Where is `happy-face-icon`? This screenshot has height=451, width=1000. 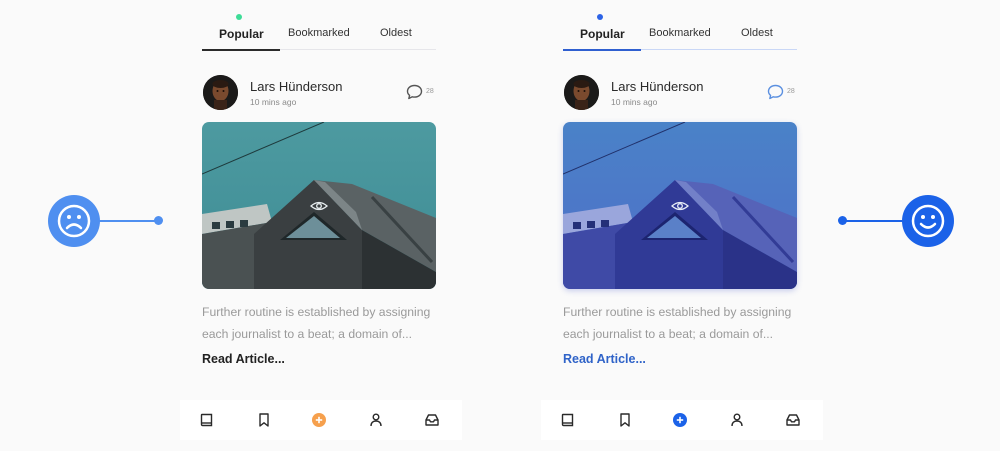
happy-face-icon is located at coordinates (928, 221).